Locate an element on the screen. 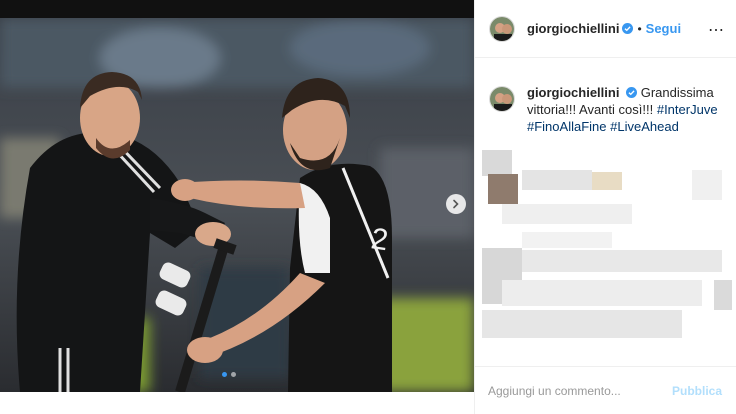  hashtag-link: #FinoAllaFine is located at coordinates (567, 126).